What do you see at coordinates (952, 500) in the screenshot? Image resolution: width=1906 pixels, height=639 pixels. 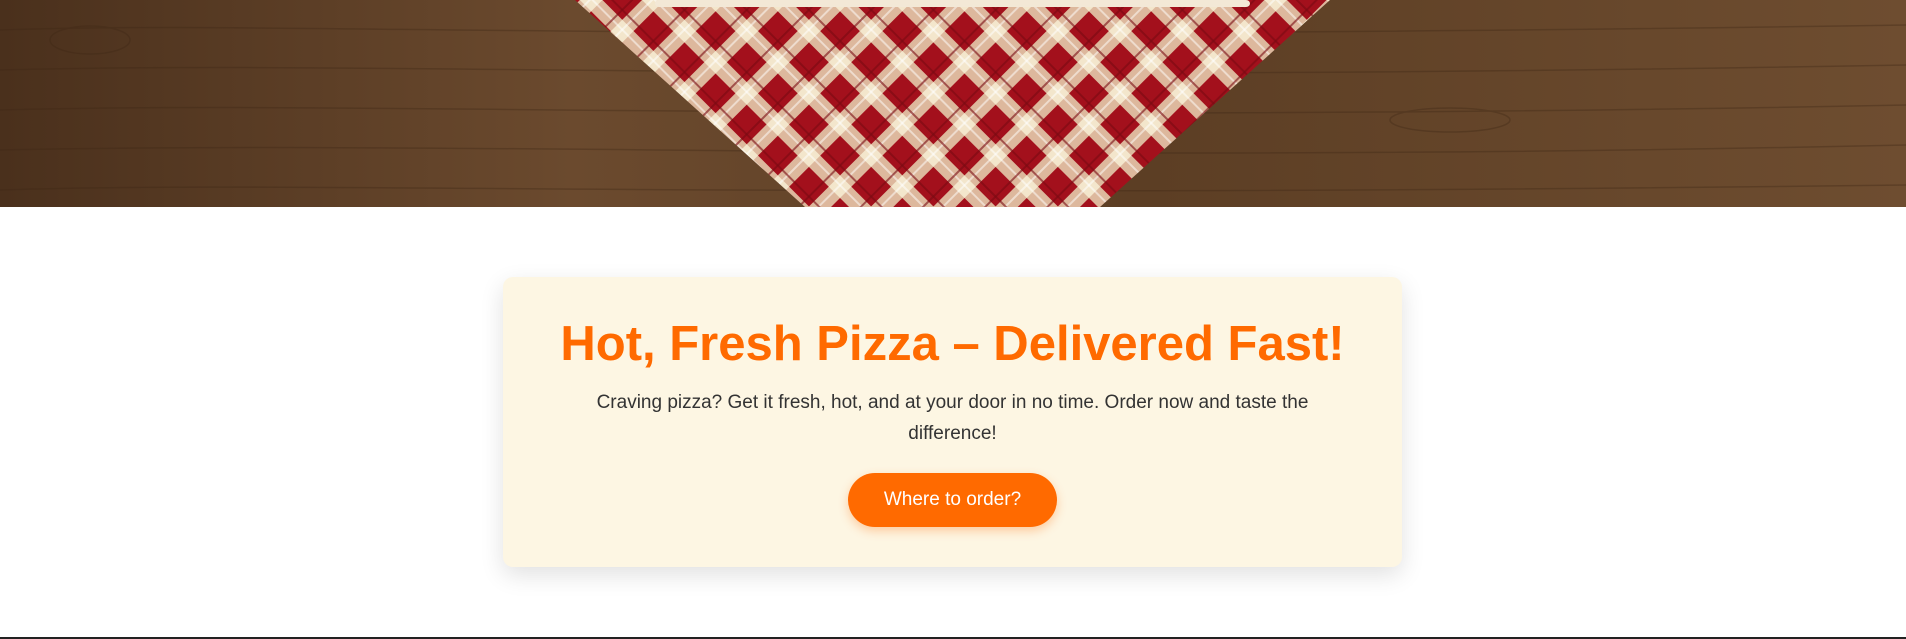 I see `where-to-order-button: Where to order?` at bounding box center [952, 500].